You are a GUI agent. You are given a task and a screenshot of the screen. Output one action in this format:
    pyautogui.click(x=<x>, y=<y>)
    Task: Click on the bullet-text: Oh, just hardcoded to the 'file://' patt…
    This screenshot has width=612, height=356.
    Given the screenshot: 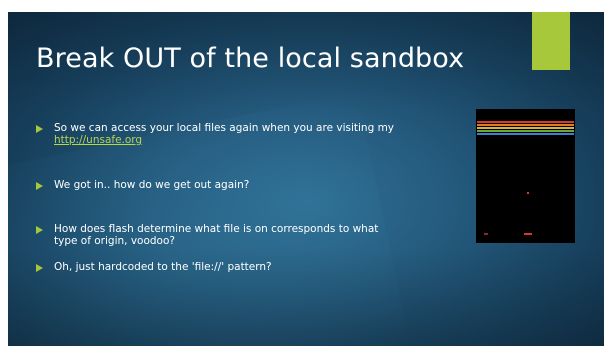 What is the action you would take?
    pyautogui.click(x=163, y=267)
    